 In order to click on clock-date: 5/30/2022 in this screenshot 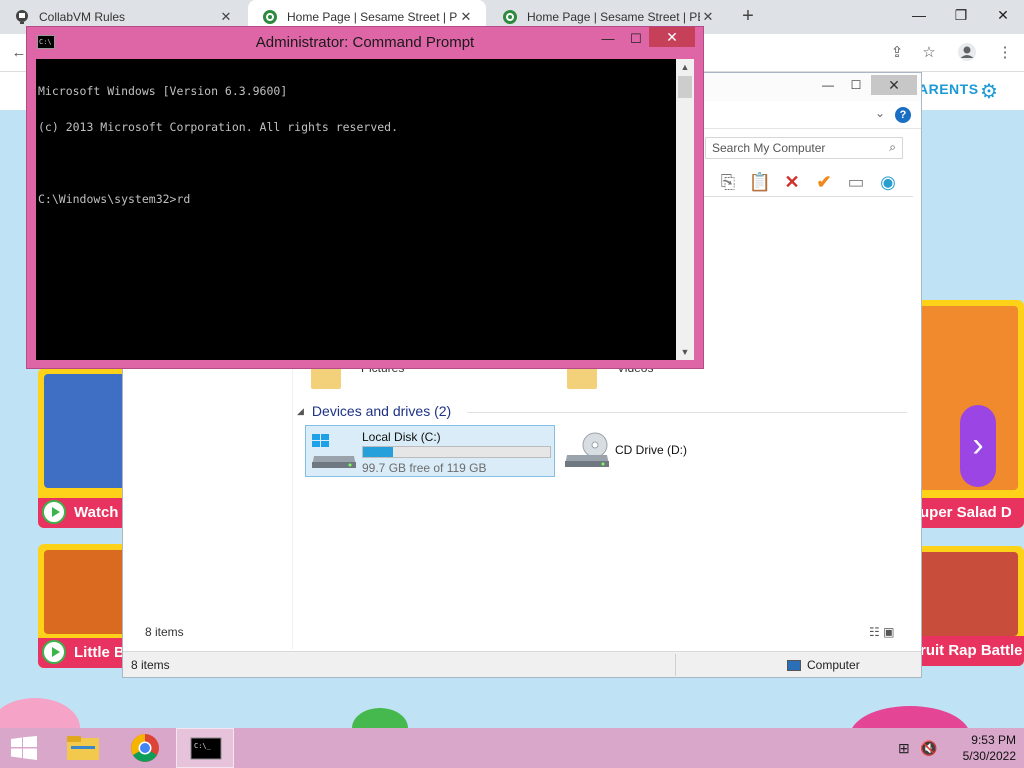, I will do `click(989, 756)`.